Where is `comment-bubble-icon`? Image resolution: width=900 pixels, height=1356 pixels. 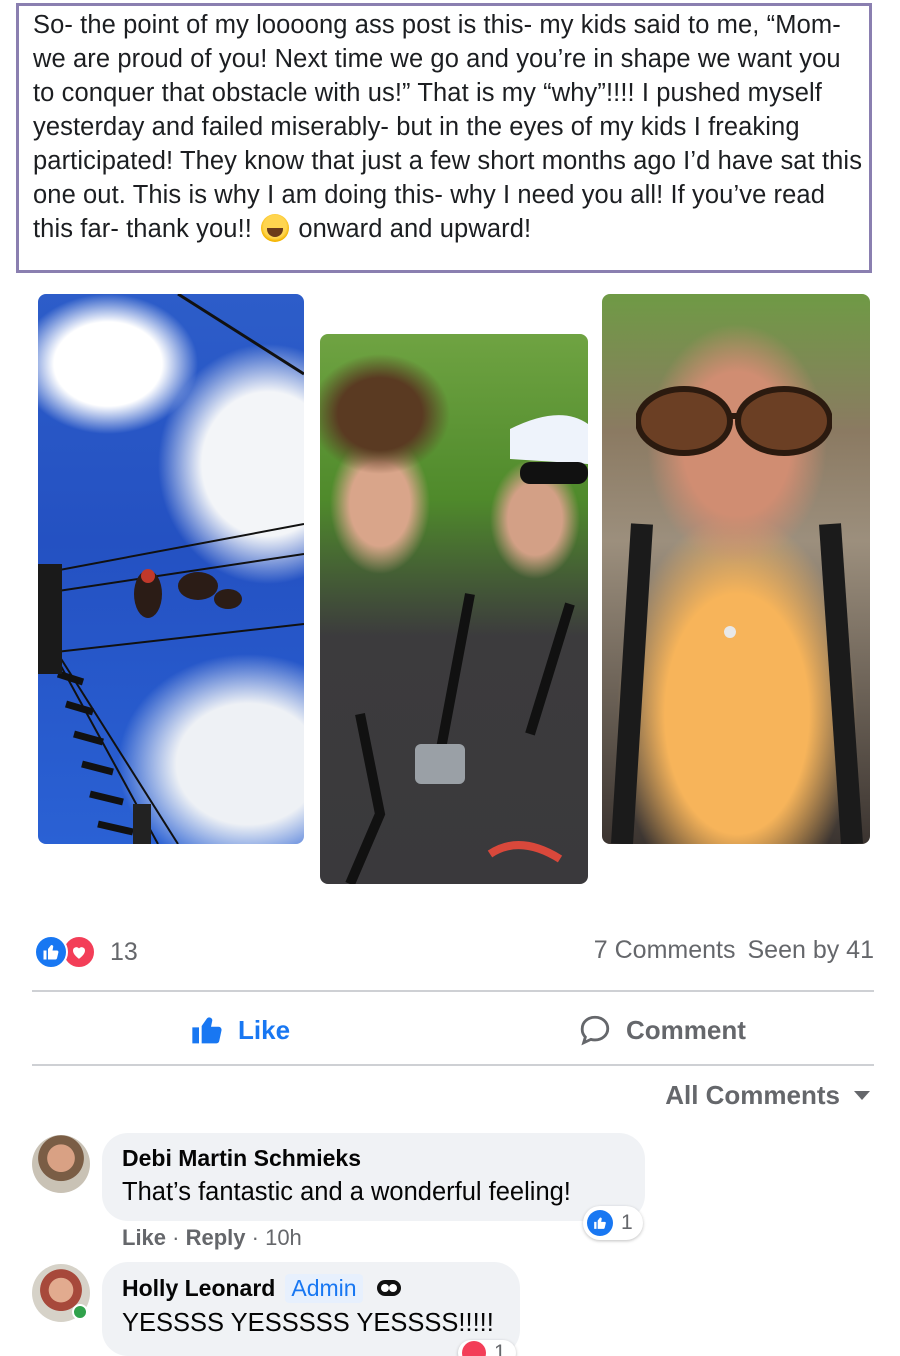
comment-bubble-icon is located at coordinates (595, 1030).